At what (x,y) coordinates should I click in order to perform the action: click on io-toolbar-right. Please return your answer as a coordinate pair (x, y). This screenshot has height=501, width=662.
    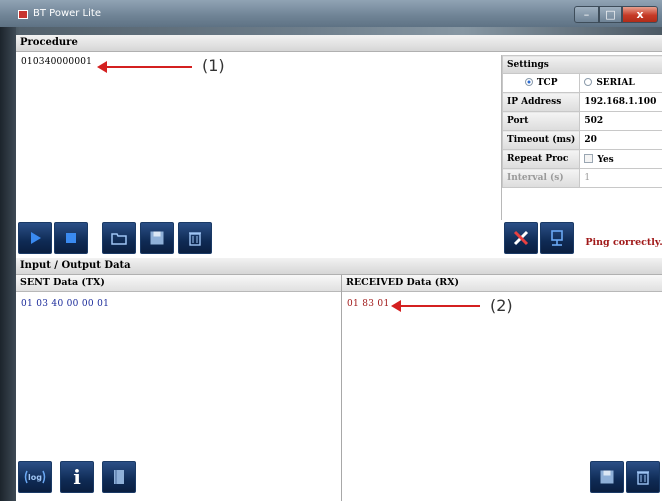
    Looking at the image, I should click on (625, 477).